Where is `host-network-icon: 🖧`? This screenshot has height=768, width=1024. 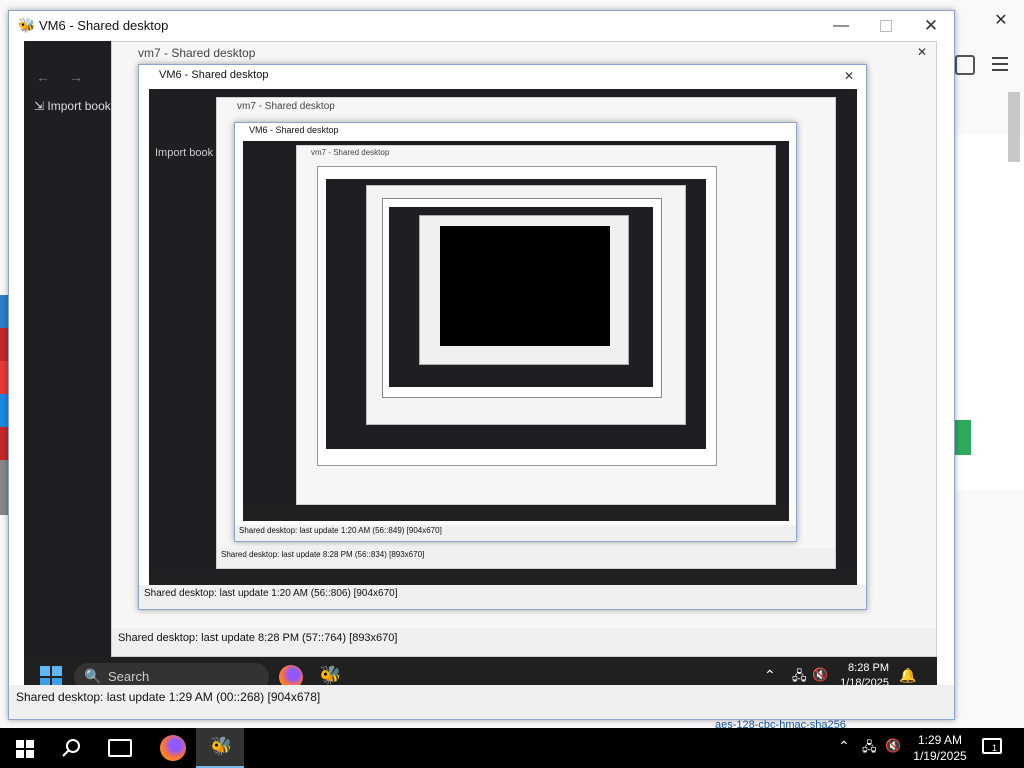
host-network-icon: 🖧 is located at coordinates (869, 749).